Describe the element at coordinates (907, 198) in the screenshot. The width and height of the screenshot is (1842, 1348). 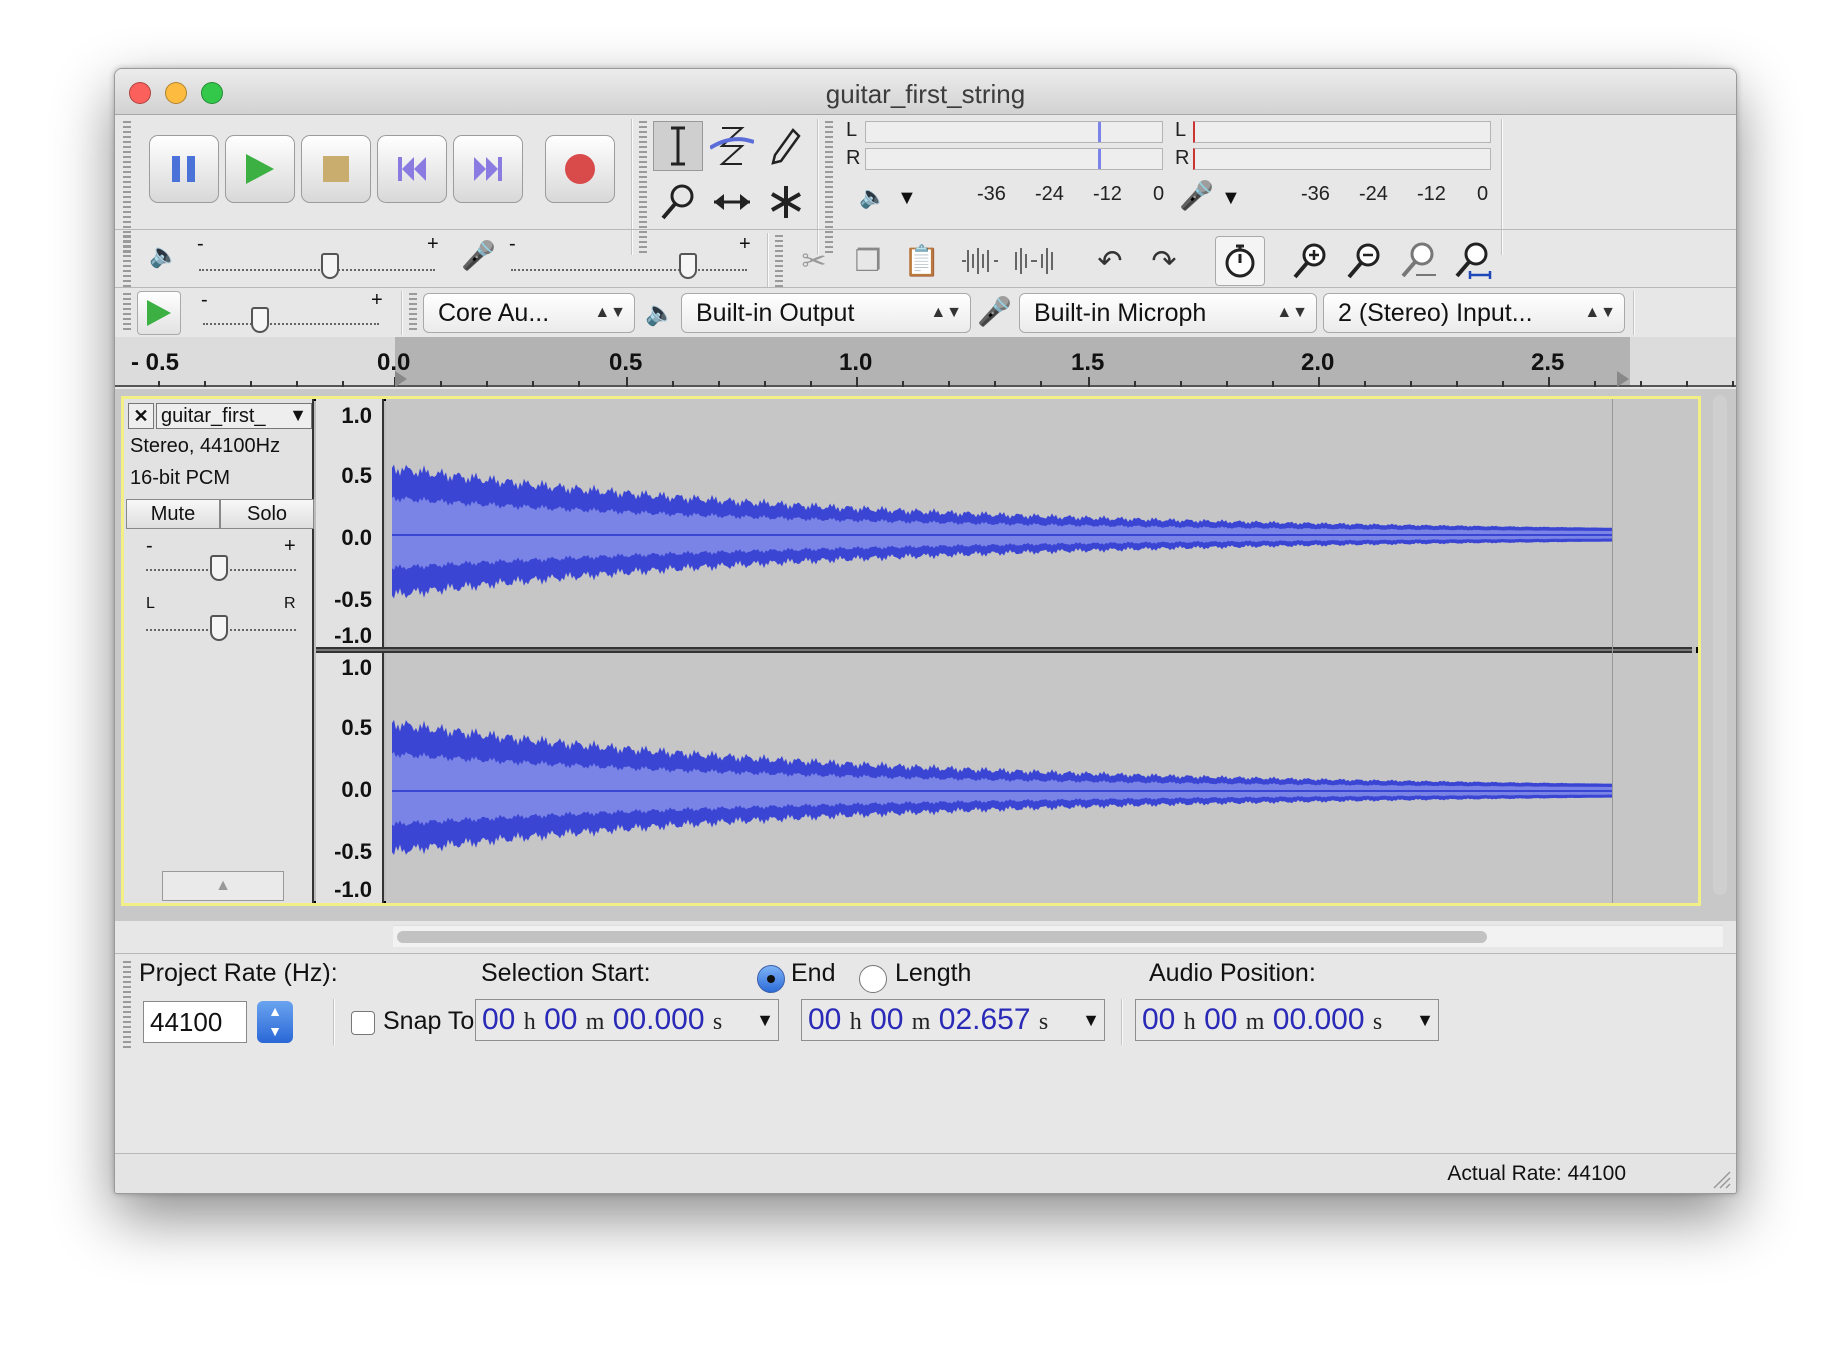
I see `playback-meter-menu: ▼` at that location.